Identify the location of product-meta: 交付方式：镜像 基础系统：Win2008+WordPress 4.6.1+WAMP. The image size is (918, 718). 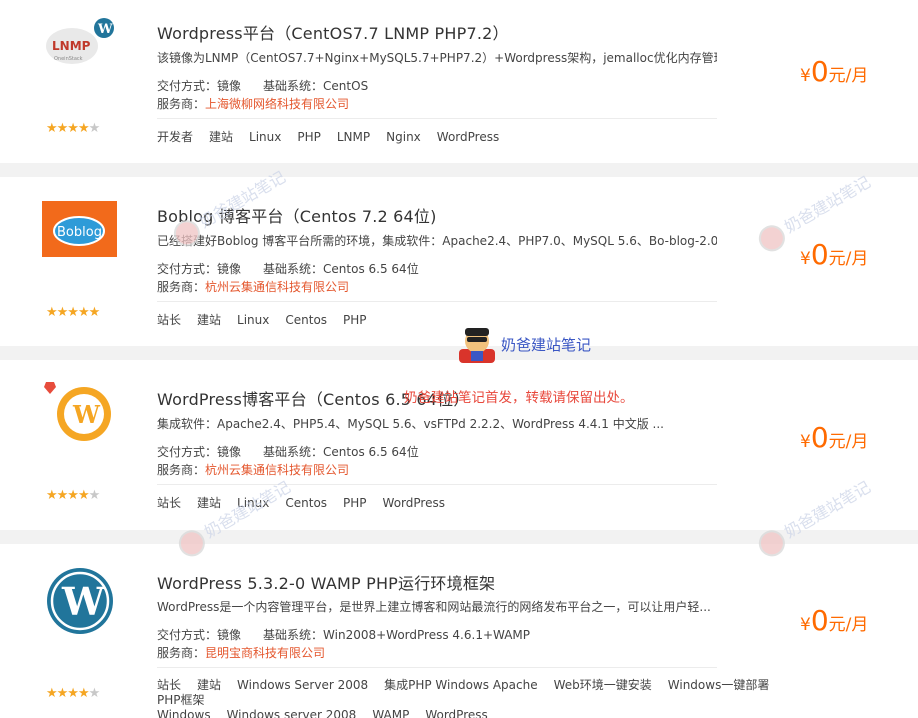
(344, 635).